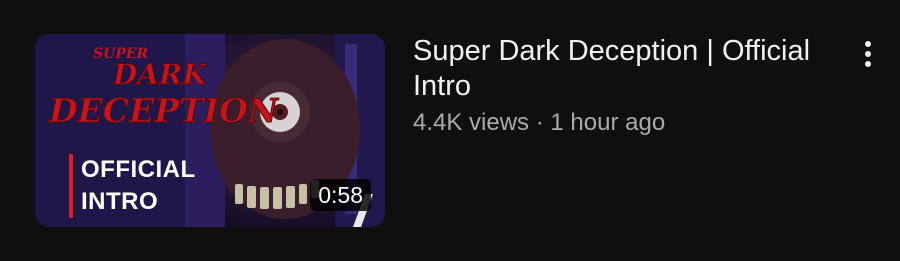 The height and width of the screenshot is (261, 900). What do you see at coordinates (623, 69) in the screenshot?
I see `video-title: Super Dark Deception | Official Intro` at bounding box center [623, 69].